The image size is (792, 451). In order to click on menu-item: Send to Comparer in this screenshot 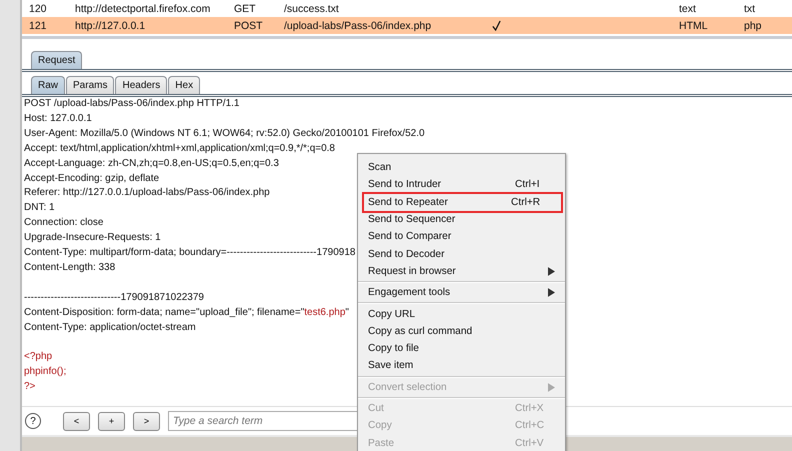, I will do `click(461, 237)`.